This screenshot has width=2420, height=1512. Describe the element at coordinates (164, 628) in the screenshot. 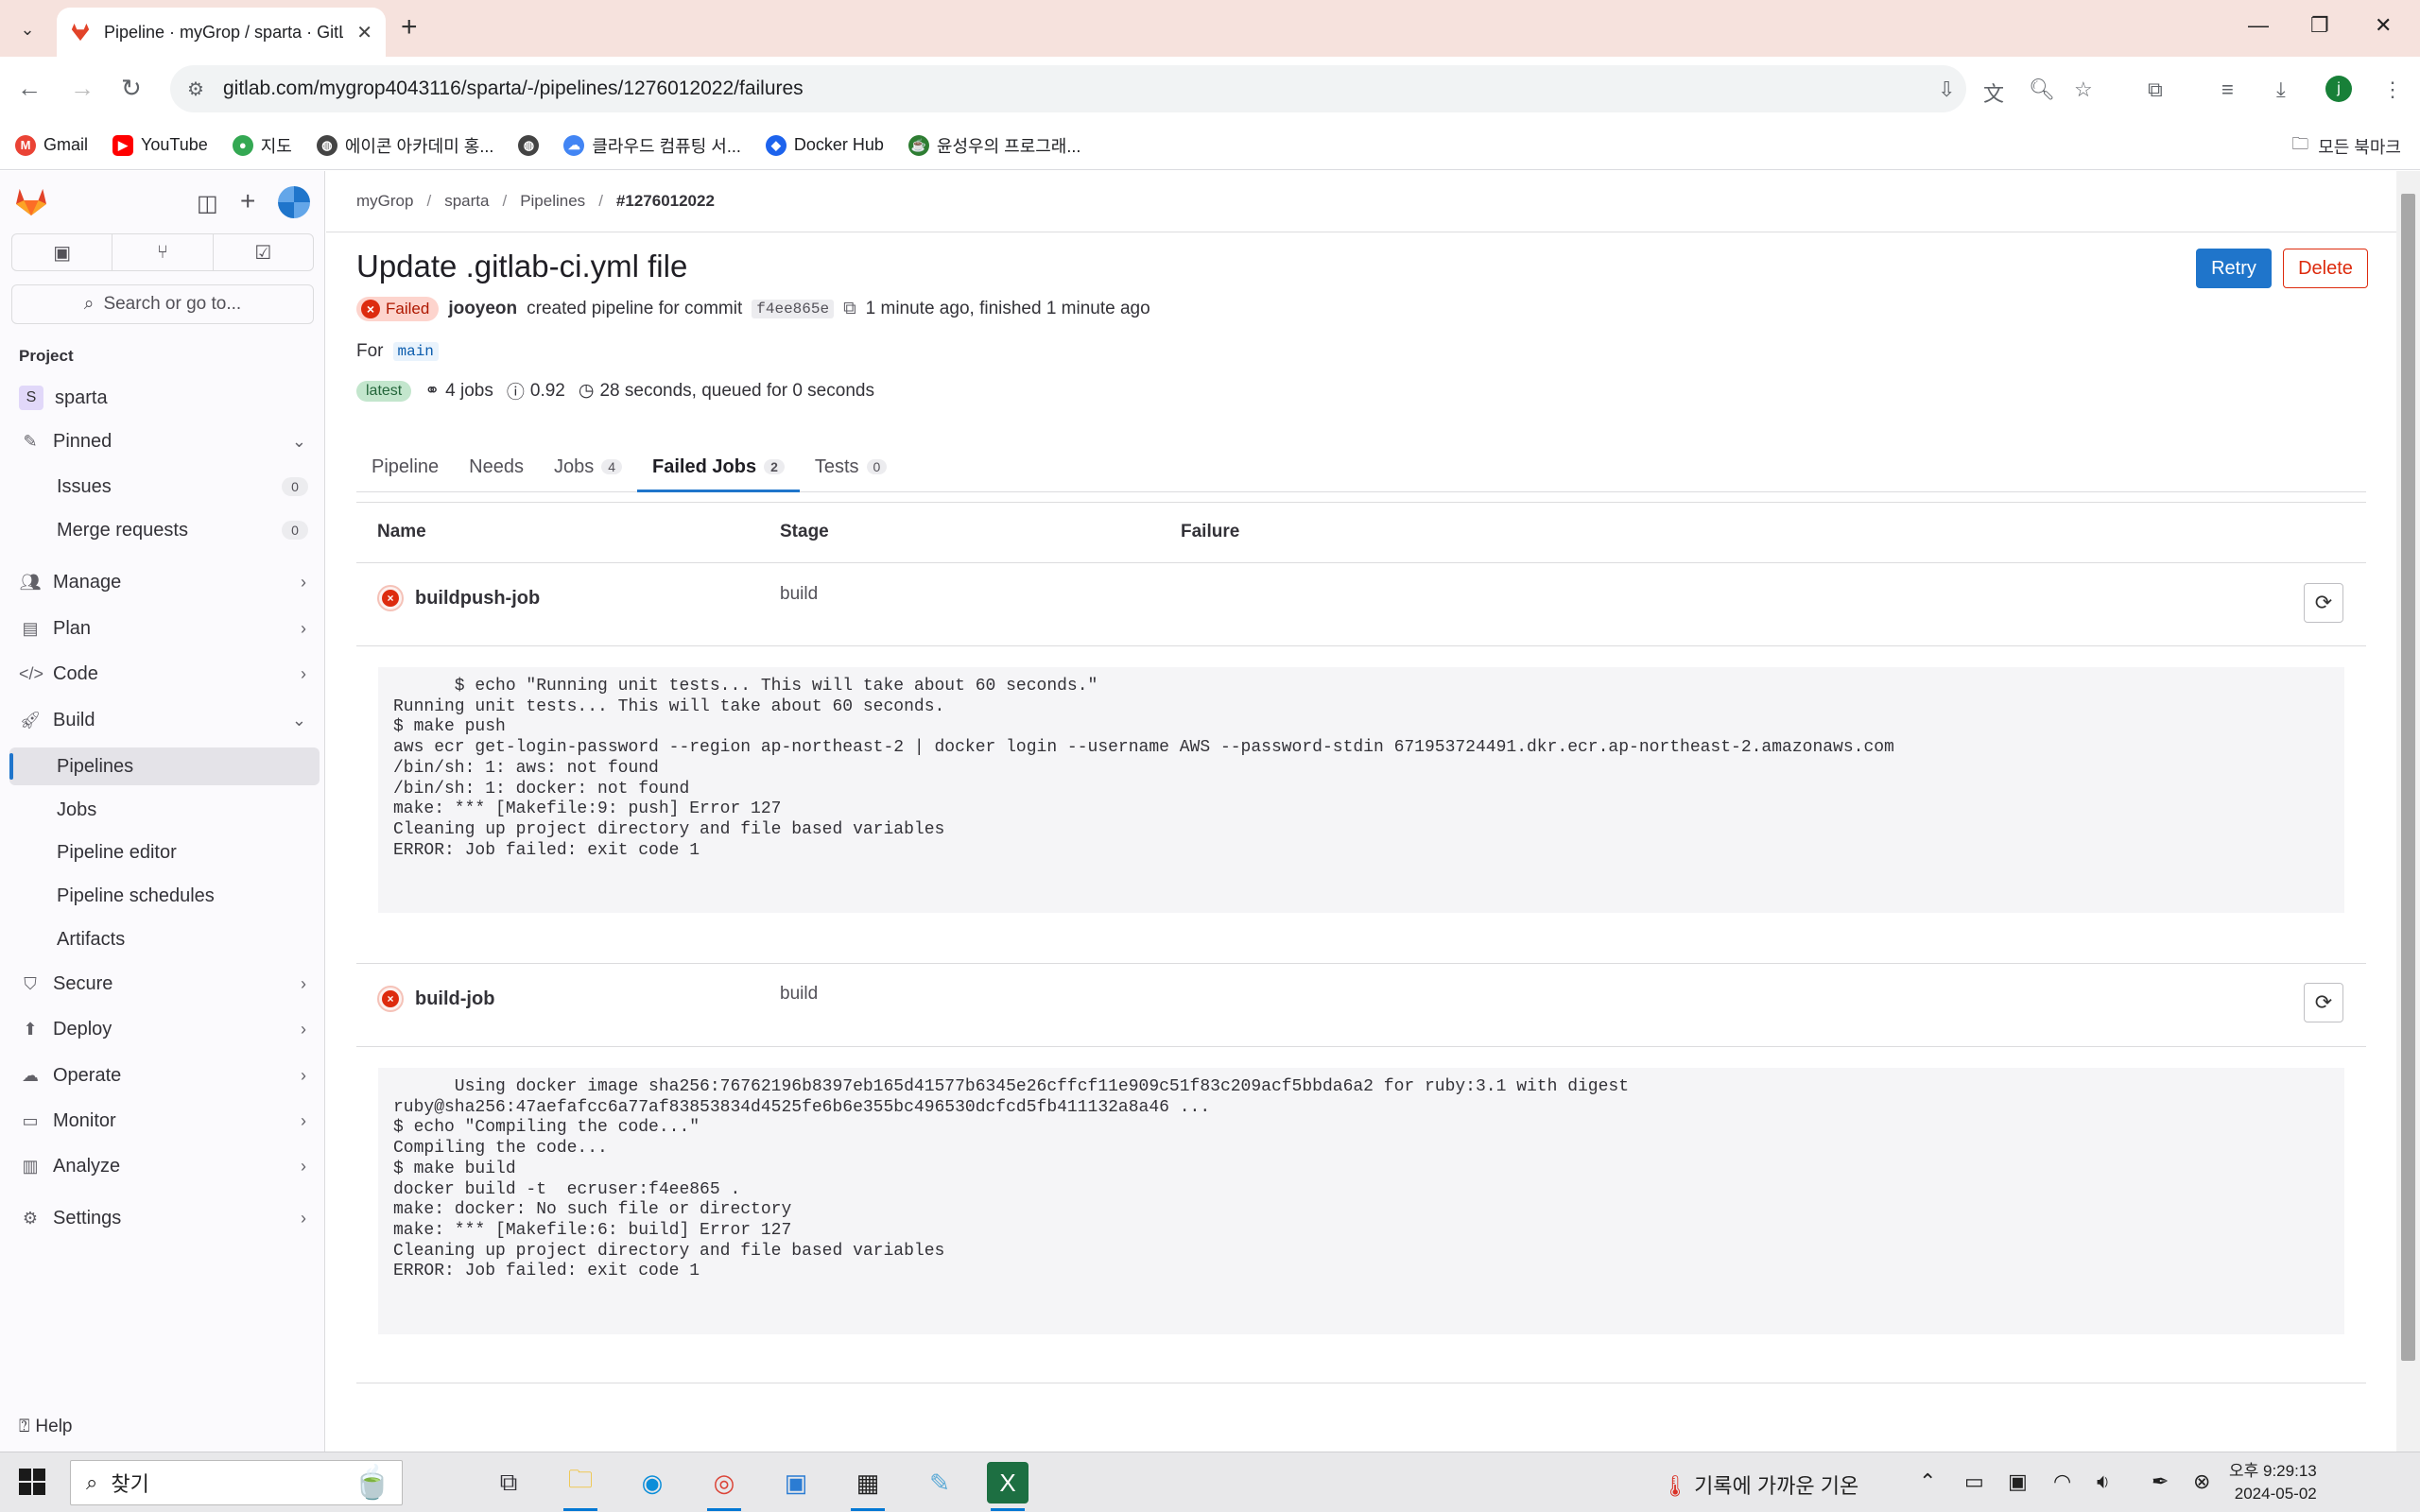

I see `sidebar-item-plan: ▤ Plan ›` at that location.